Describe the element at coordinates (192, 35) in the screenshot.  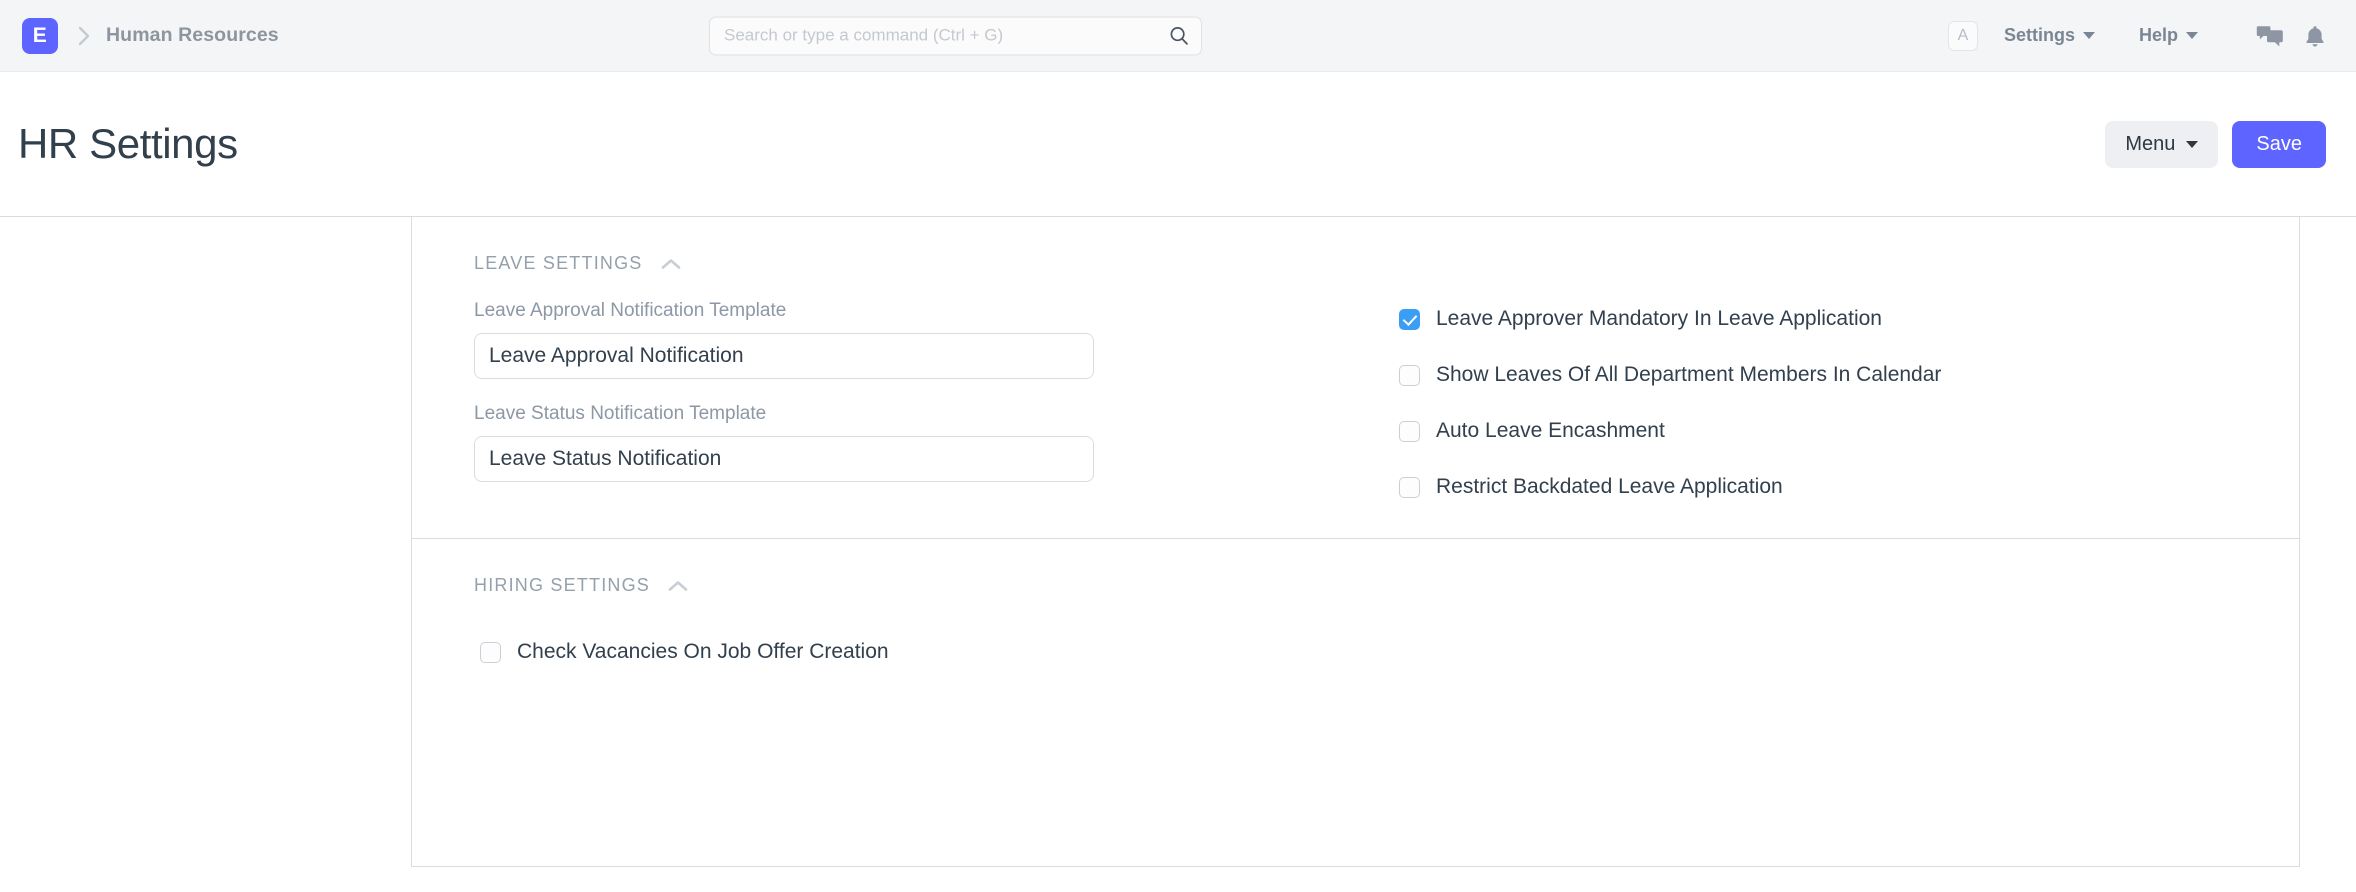
I see `breadcrumb-human-resources: Human Resources` at that location.